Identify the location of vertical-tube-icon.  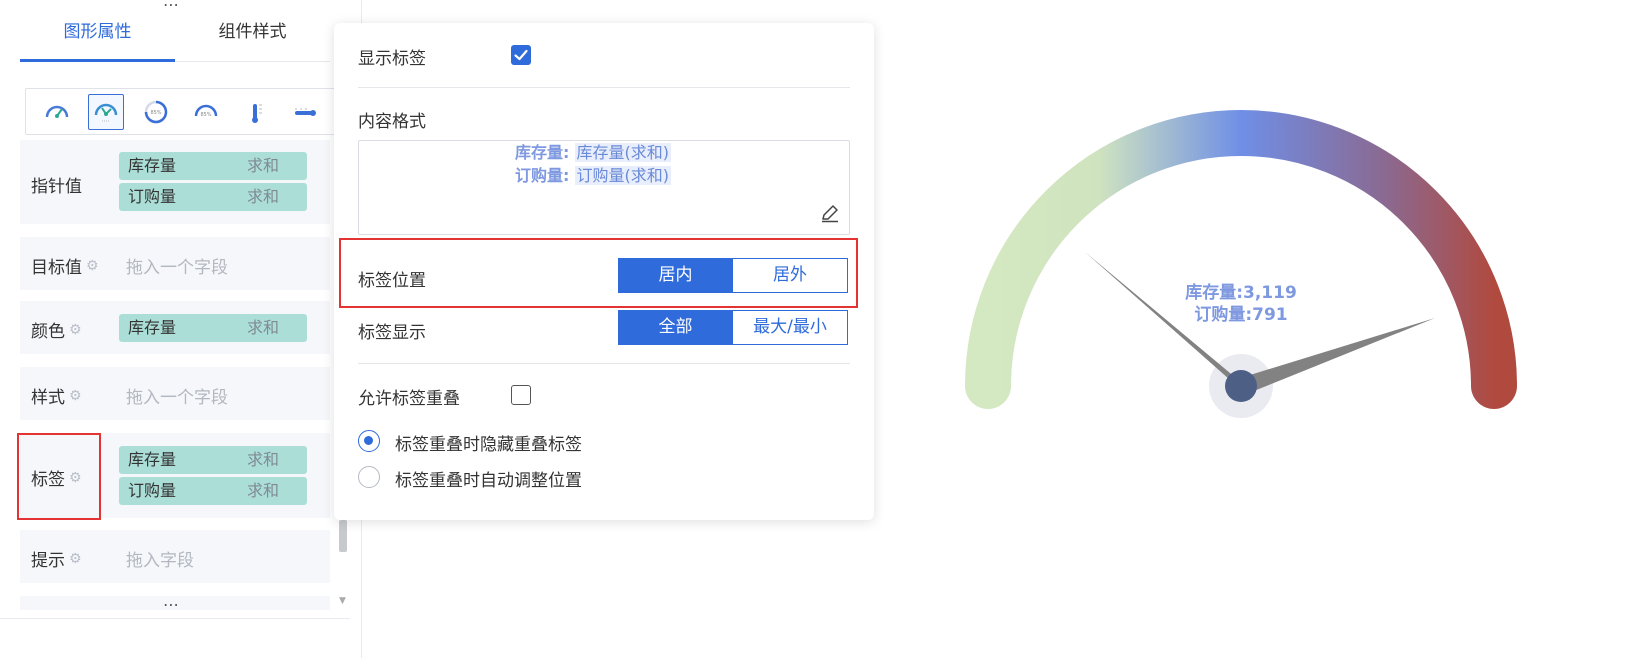
(255, 112).